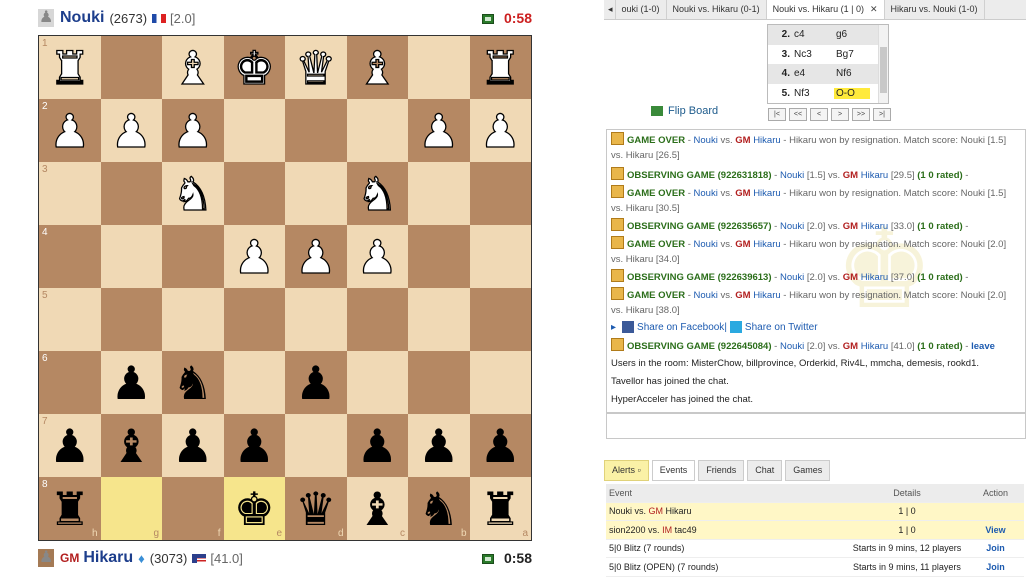 This screenshot has width=1026, height=577. What do you see at coordinates (131, 319) in the screenshot?
I see `square-g5` at bounding box center [131, 319].